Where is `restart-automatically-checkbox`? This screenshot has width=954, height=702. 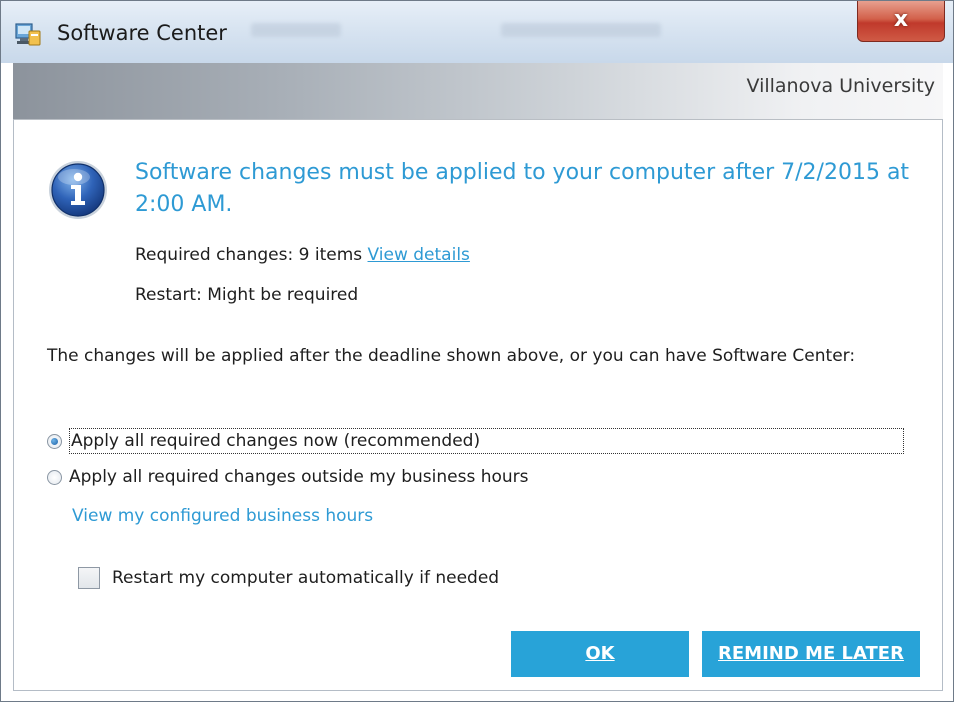
restart-automatically-checkbox is located at coordinates (89, 578).